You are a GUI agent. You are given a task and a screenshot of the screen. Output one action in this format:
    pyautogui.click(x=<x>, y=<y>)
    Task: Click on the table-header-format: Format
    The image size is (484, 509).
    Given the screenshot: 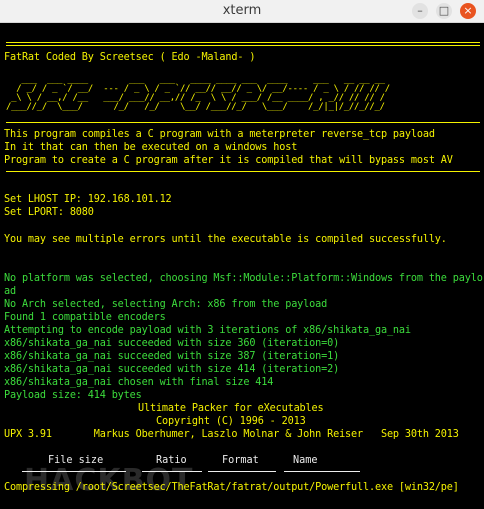 What is the action you would take?
    pyautogui.click(x=240, y=460)
    